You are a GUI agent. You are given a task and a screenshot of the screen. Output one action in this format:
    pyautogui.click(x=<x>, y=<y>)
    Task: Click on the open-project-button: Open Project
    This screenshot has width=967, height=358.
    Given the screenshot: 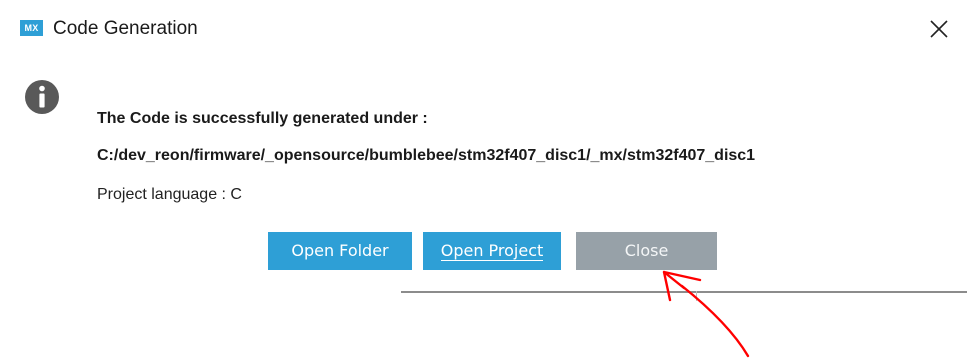 What is the action you would take?
    pyautogui.click(x=492, y=251)
    